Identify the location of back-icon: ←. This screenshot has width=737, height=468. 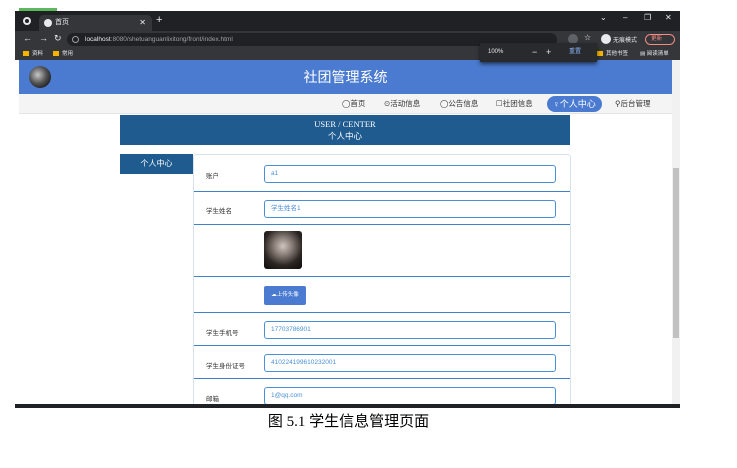
(27, 38).